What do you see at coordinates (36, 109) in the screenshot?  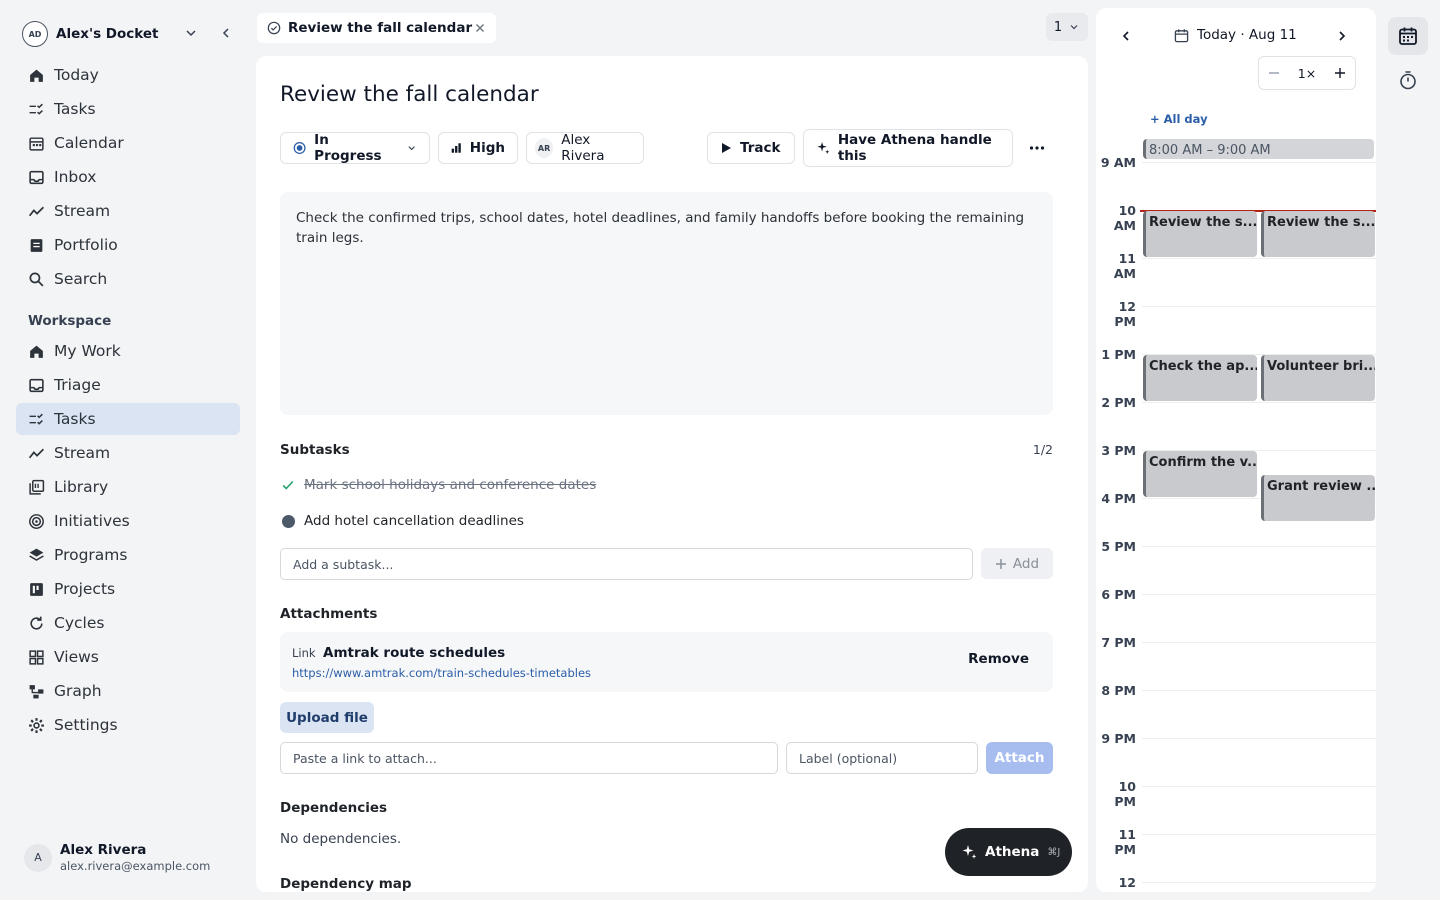 I see `tasks-icon` at bounding box center [36, 109].